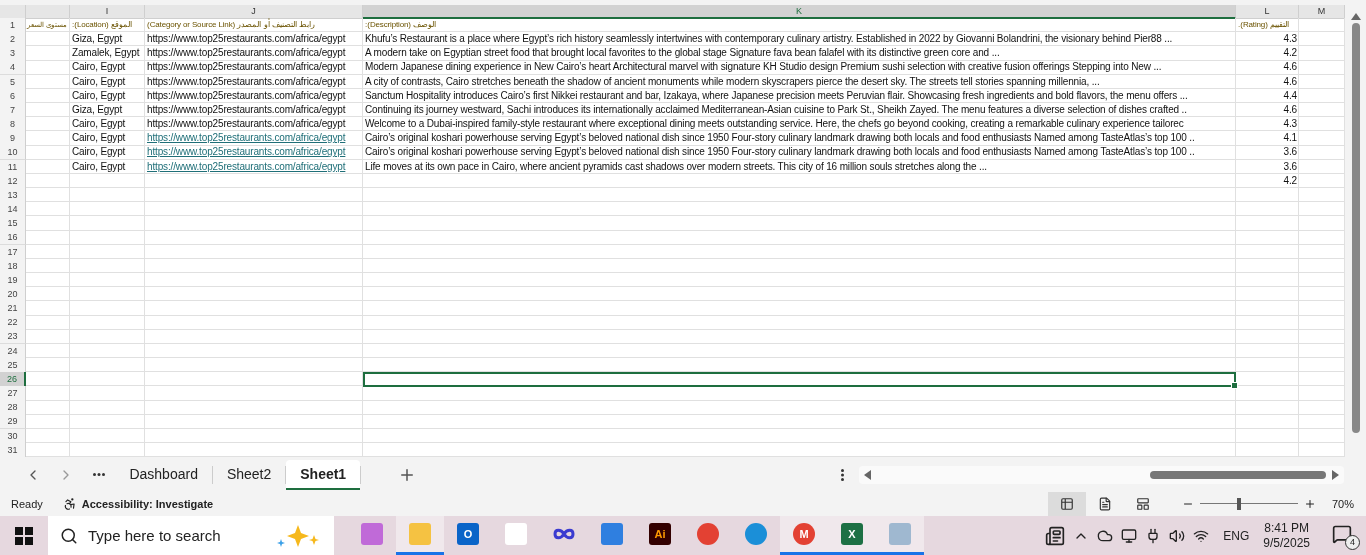 Image resolution: width=1366 pixels, height=555 pixels. What do you see at coordinates (1101, 474) in the screenshot?
I see `horizontal-scrollbar` at bounding box center [1101, 474].